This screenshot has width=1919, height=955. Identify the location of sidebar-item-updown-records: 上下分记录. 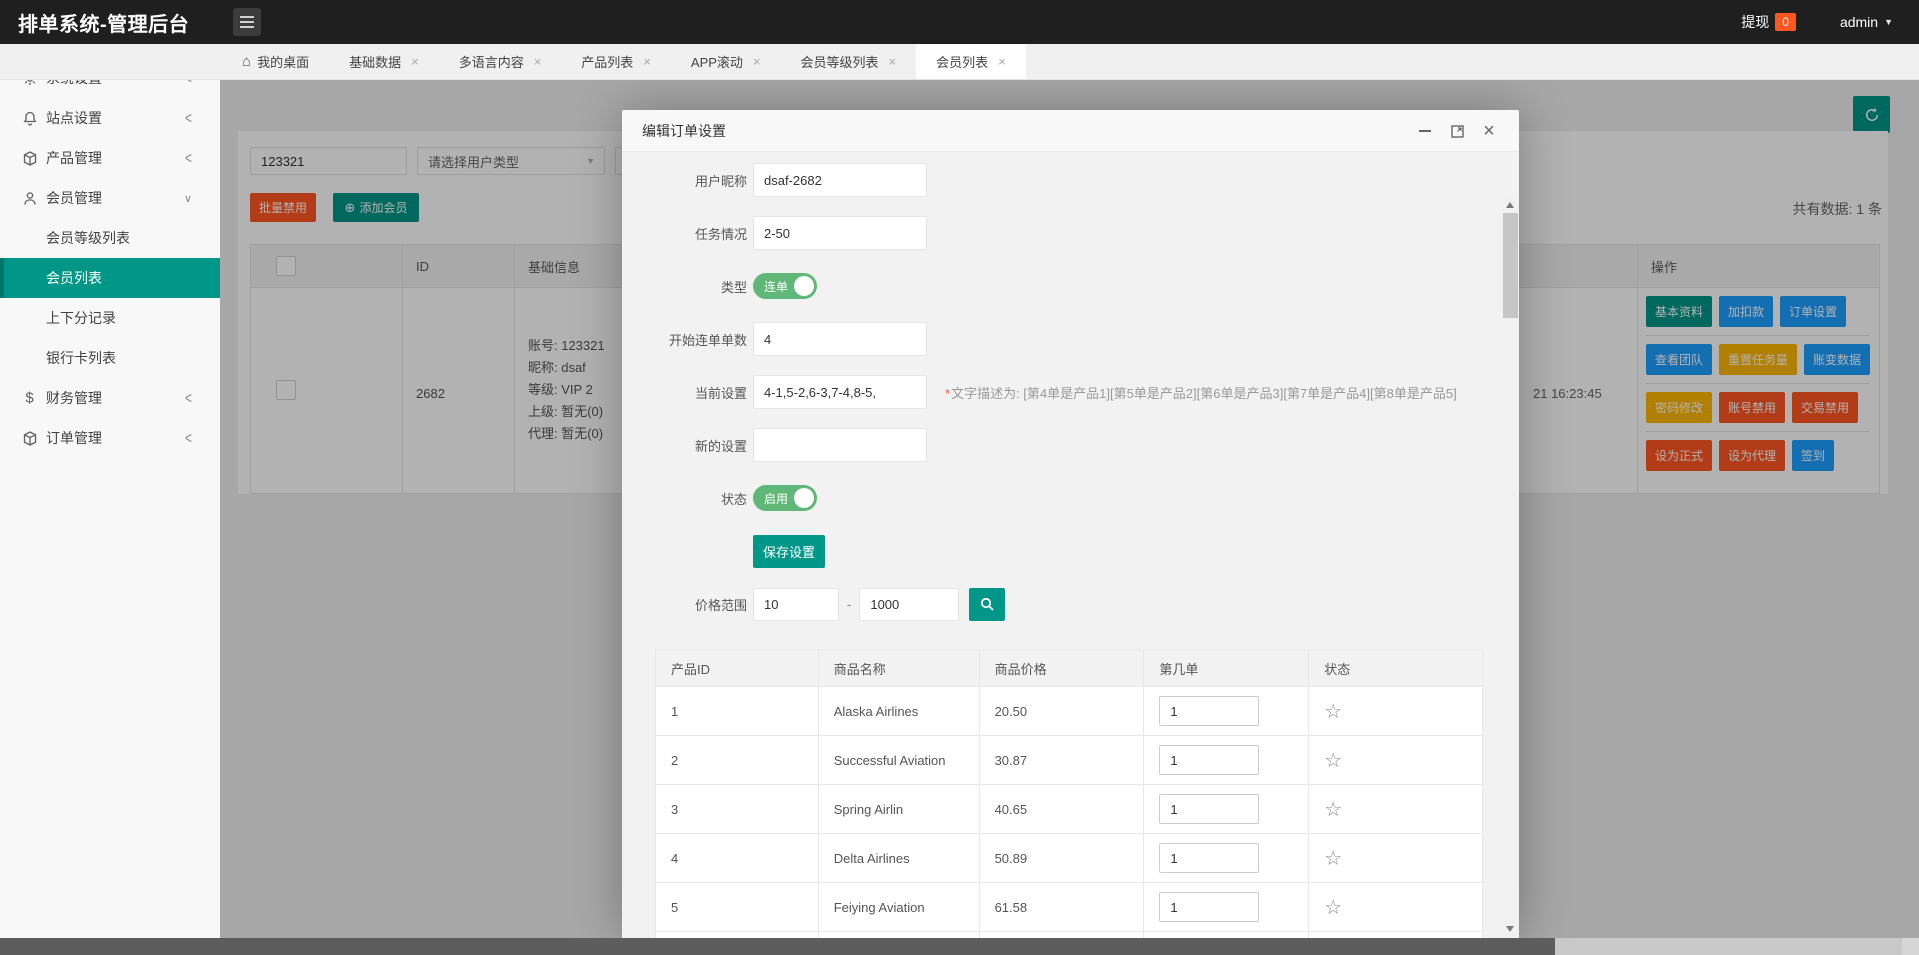
(110, 318).